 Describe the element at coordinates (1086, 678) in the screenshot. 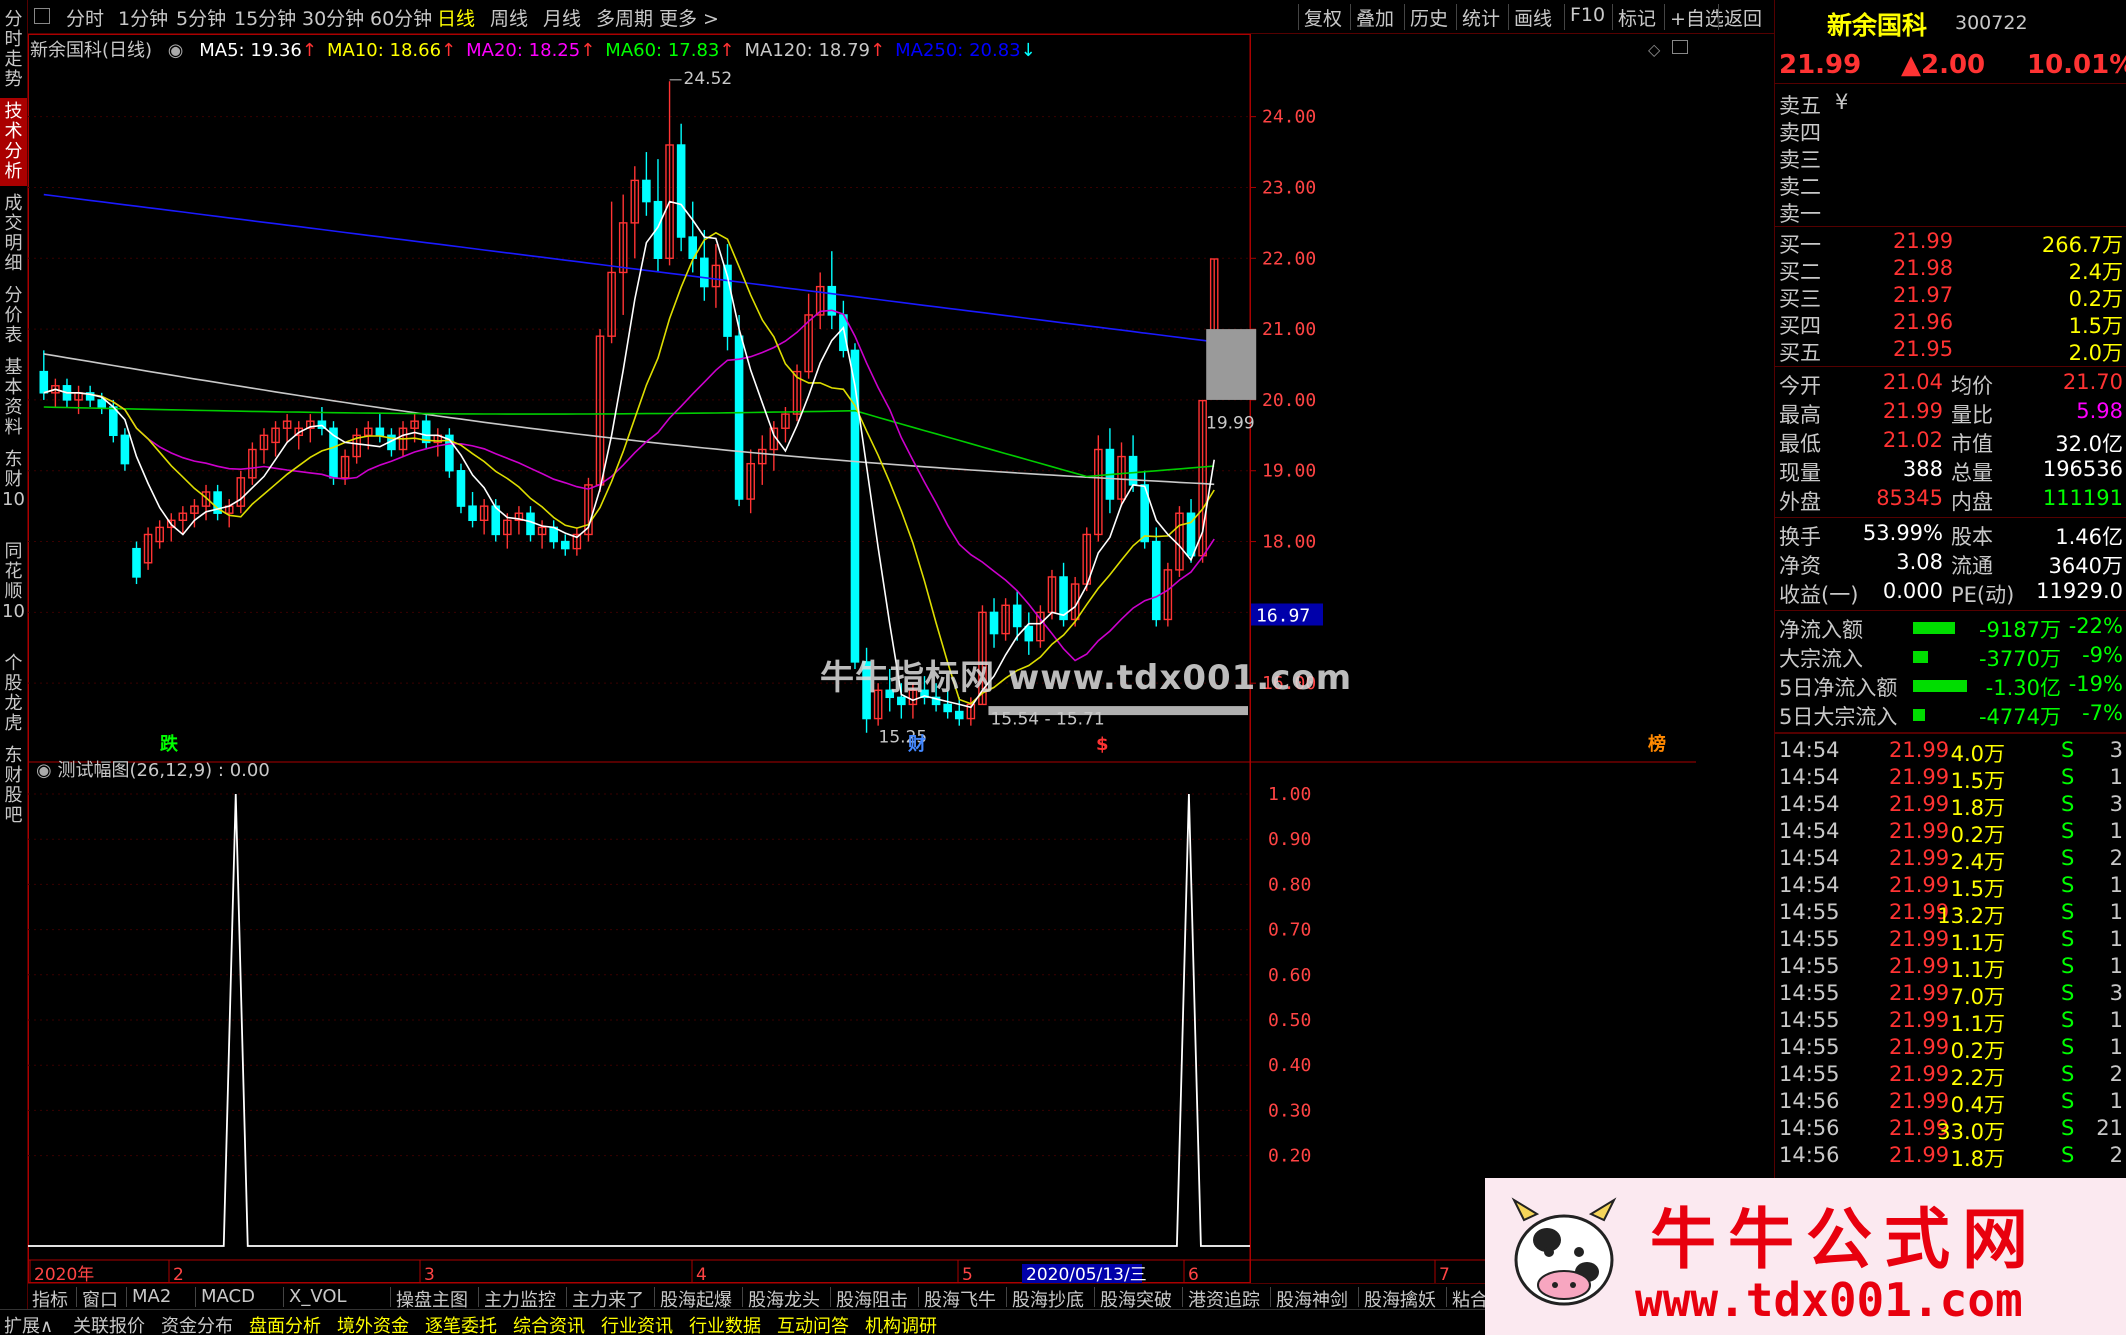

I see `center-watermark: 牛牛指标网 www.tdx001.com` at that location.